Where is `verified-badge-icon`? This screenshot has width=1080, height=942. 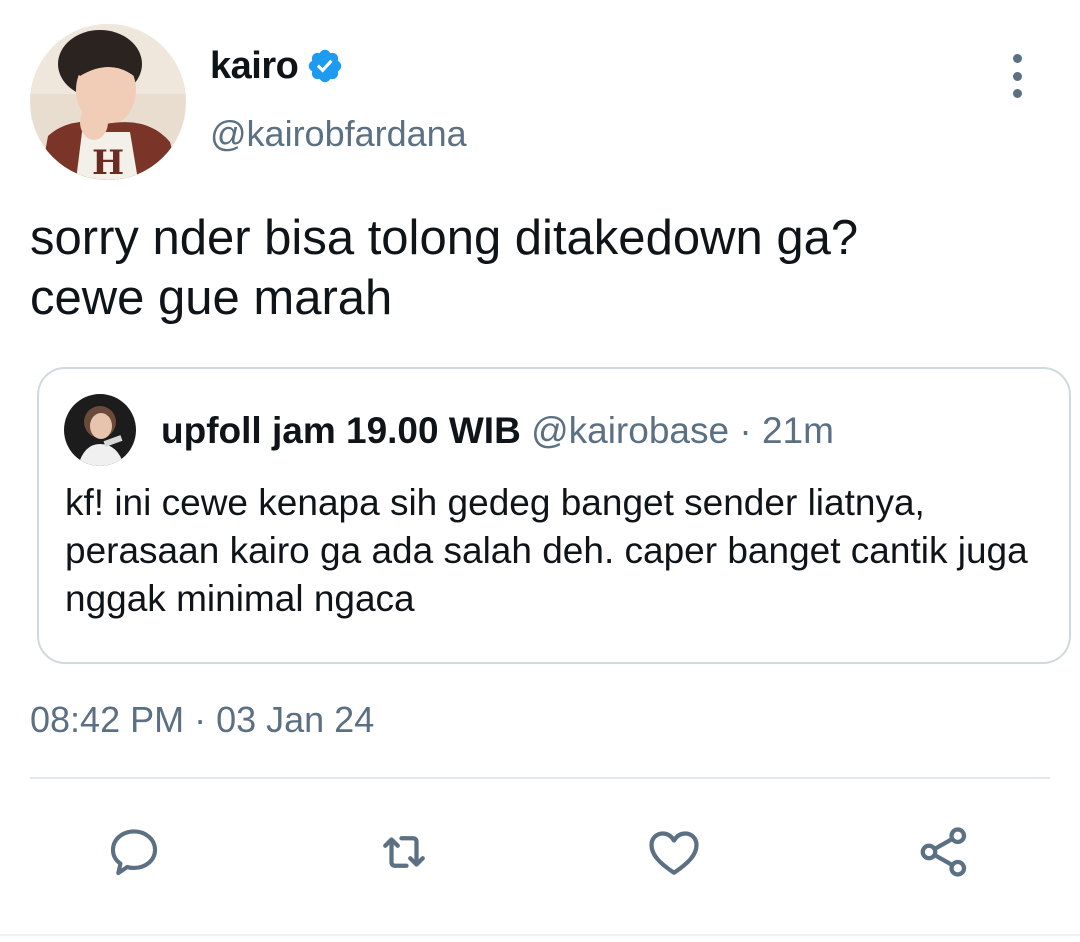
verified-badge-icon is located at coordinates (325, 66).